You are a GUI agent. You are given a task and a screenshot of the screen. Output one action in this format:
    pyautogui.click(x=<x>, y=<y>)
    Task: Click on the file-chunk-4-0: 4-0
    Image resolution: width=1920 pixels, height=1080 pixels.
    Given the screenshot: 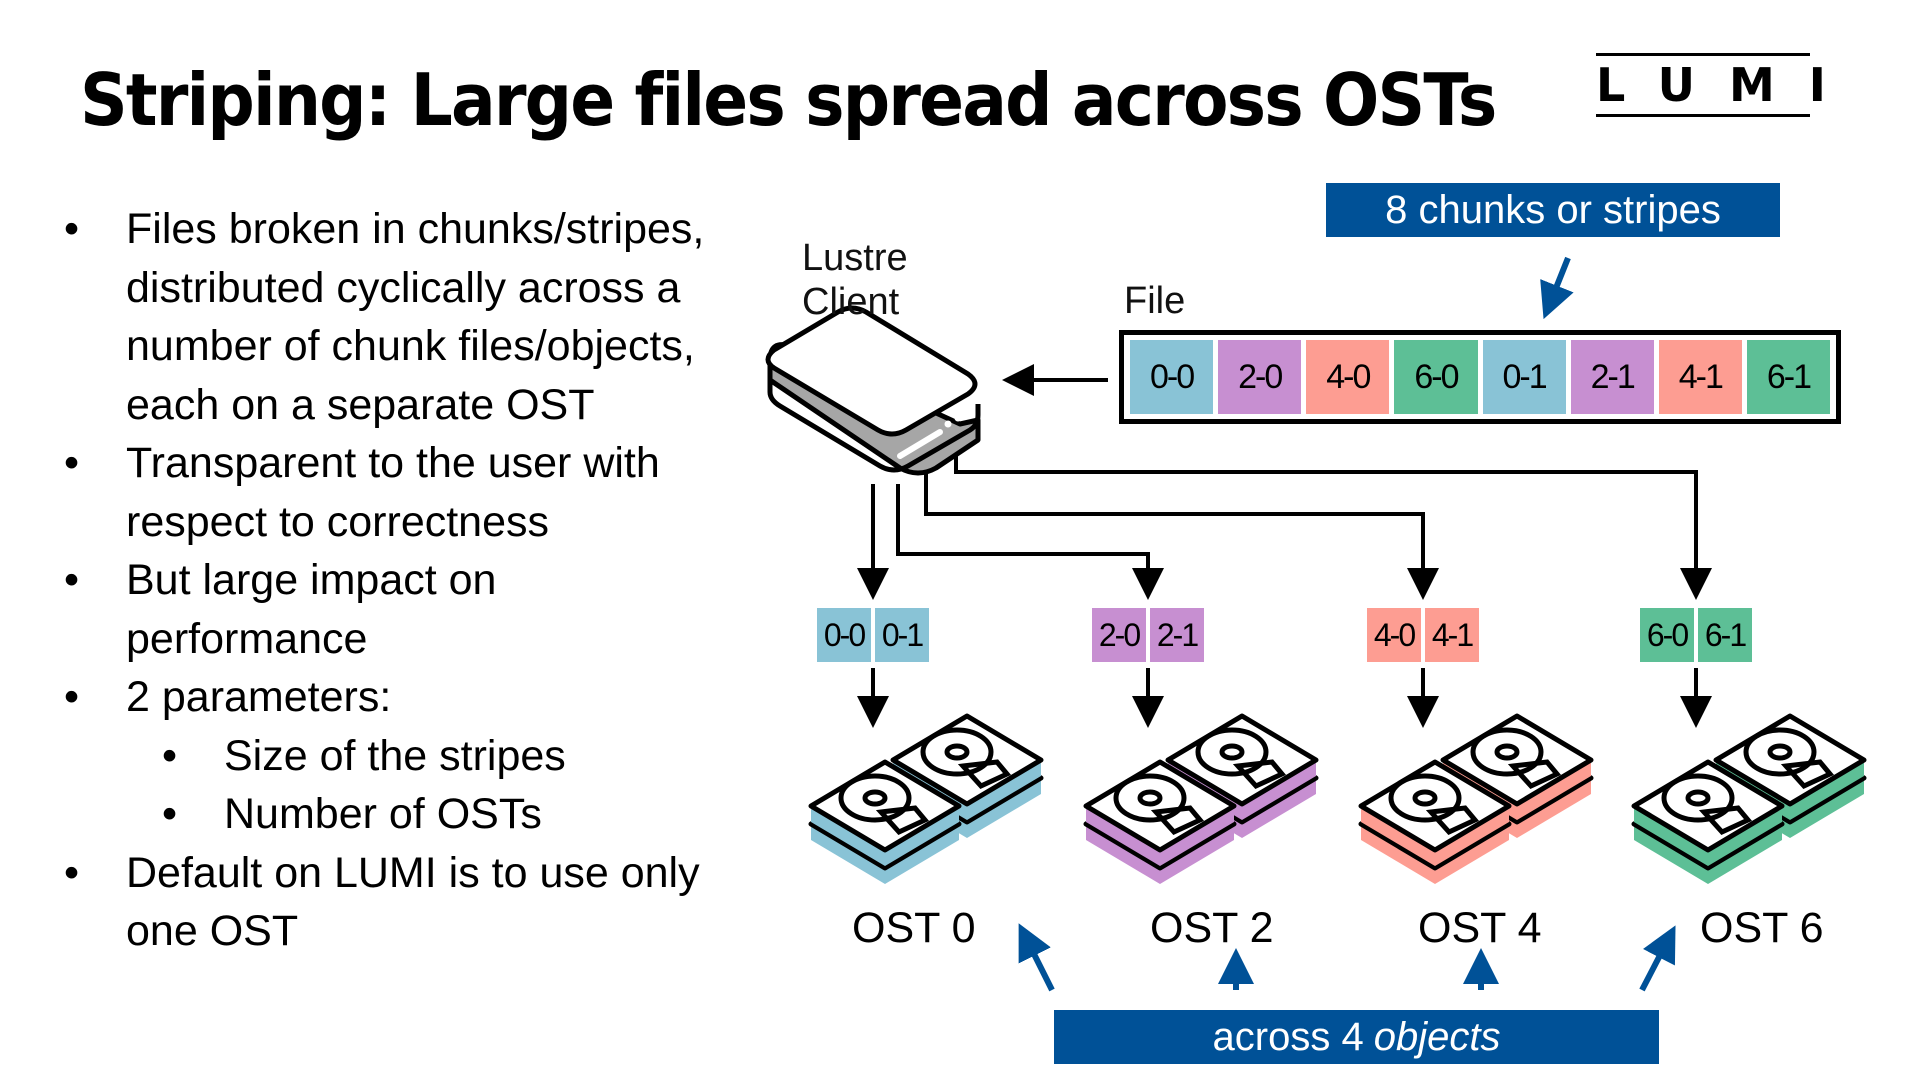 What is the action you would take?
    pyautogui.click(x=1348, y=377)
    